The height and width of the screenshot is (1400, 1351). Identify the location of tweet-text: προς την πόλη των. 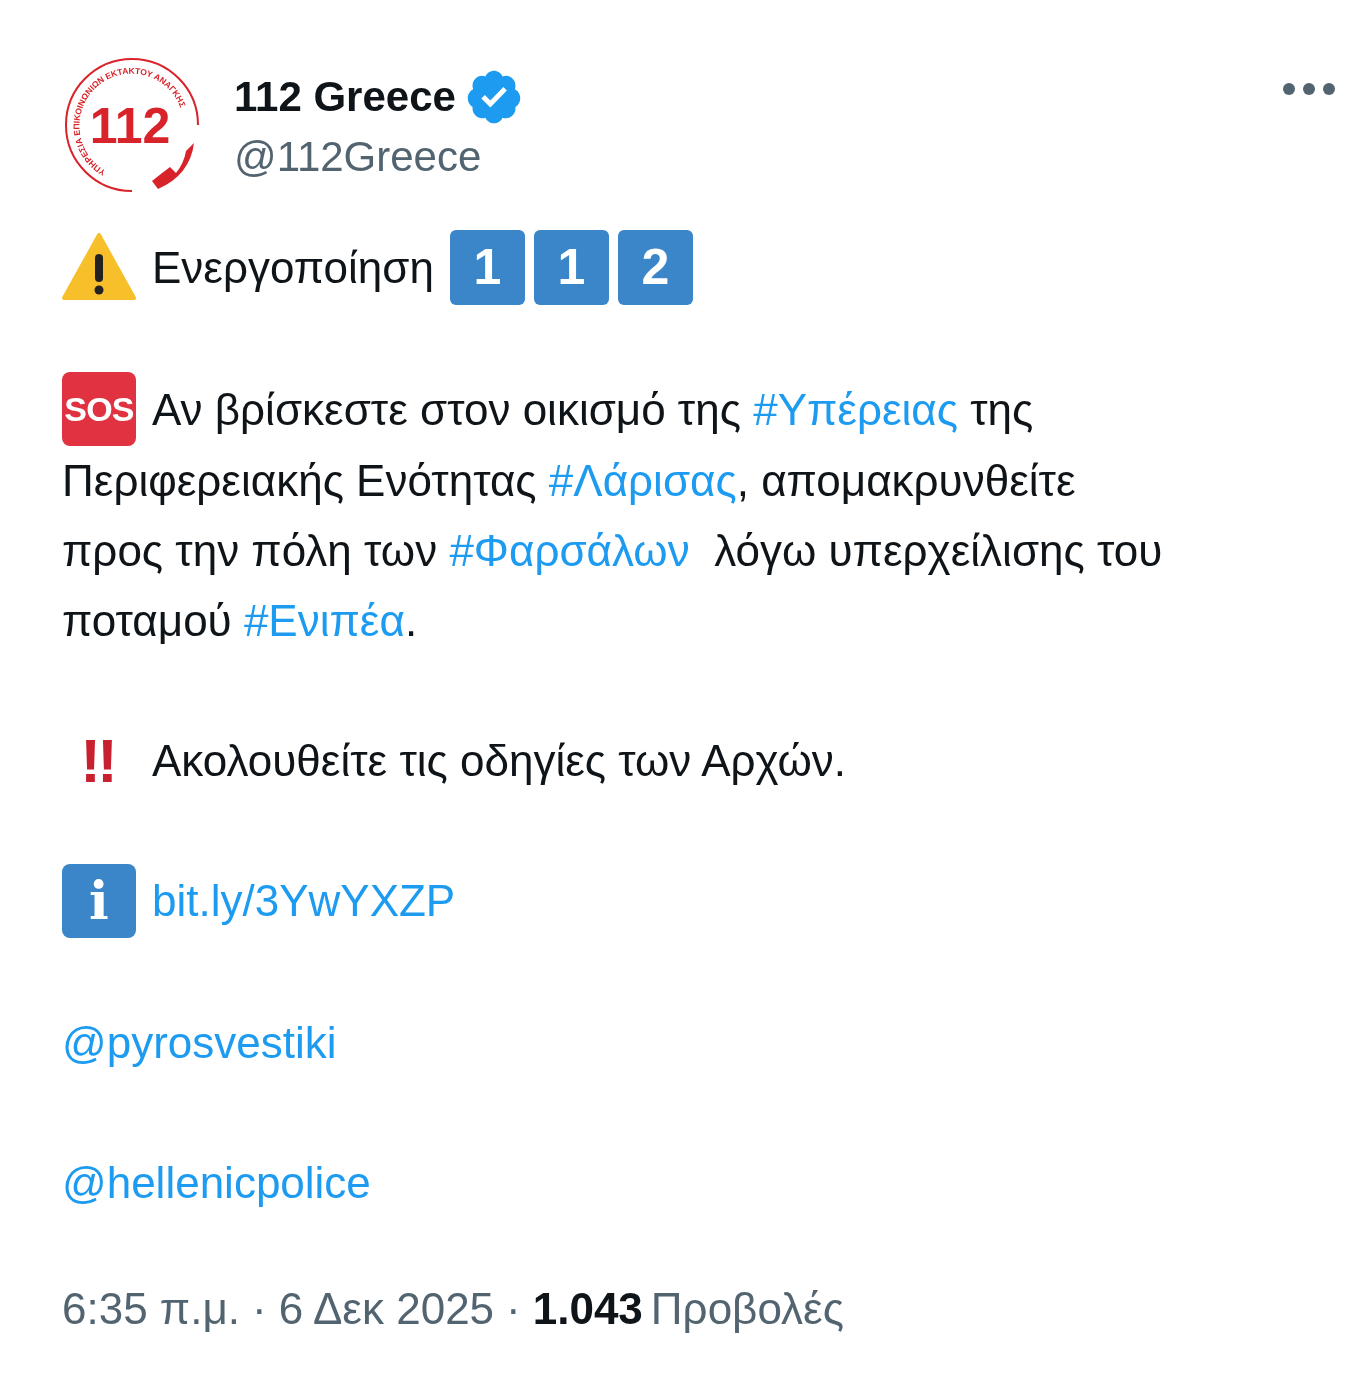
(250, 551).